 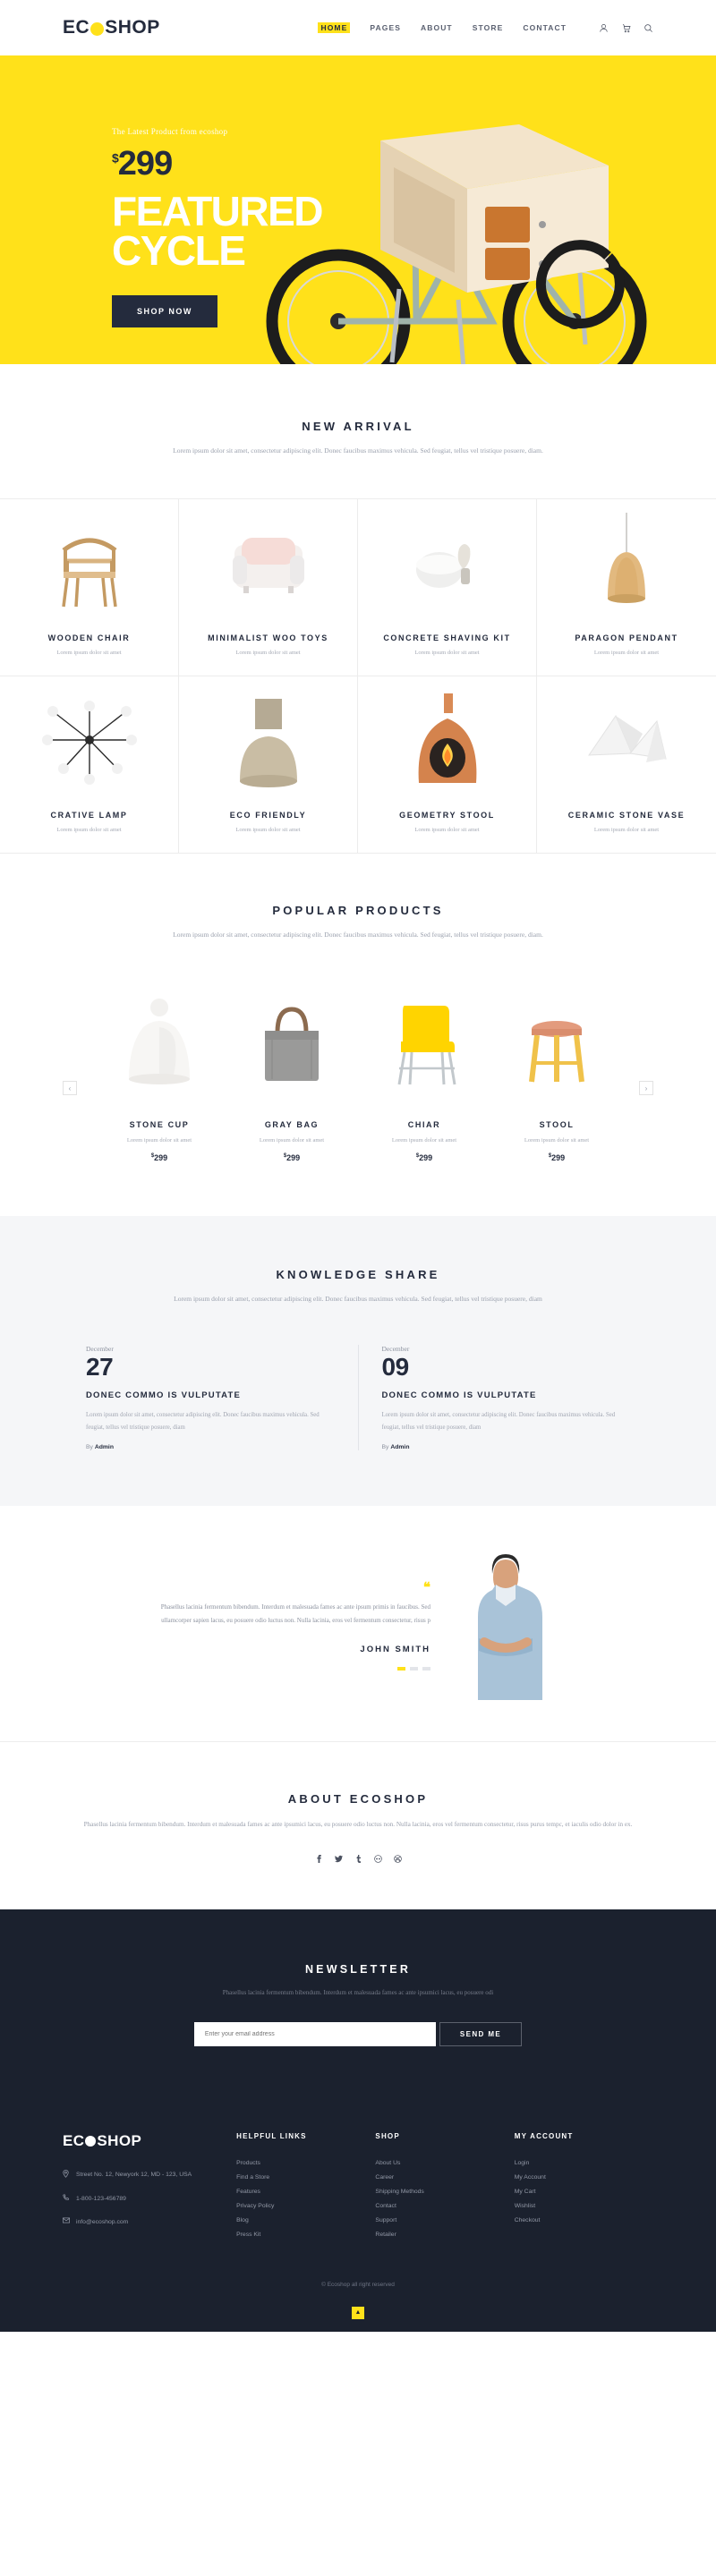 I want to click on cart-icon, so click(x=626, y=28).